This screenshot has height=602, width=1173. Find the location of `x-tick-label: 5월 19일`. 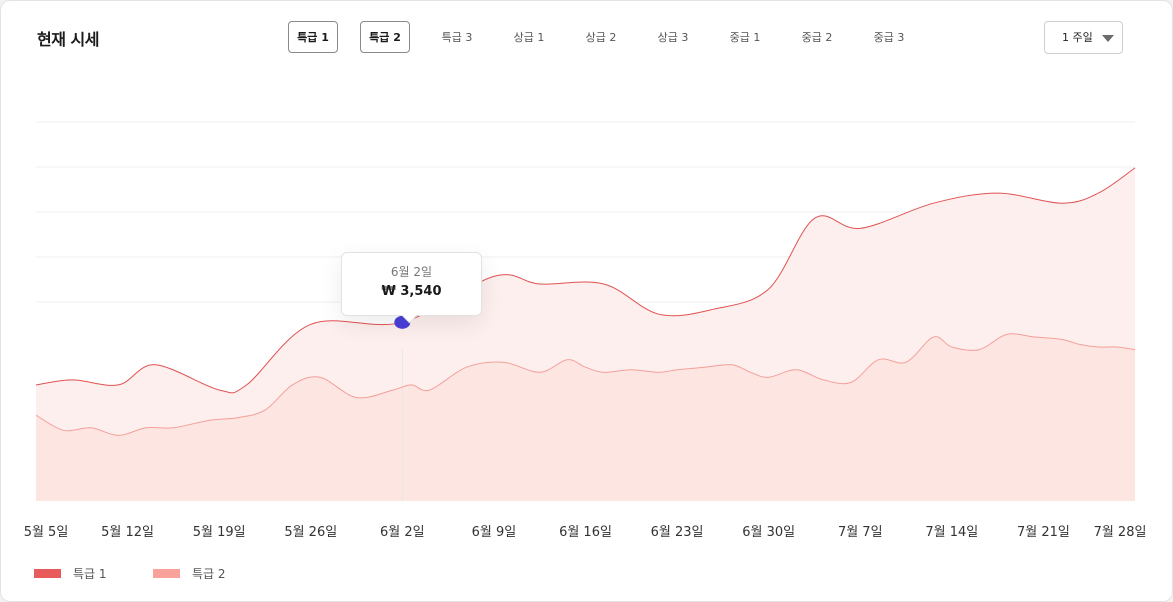

x-tick-label: 5월 19일 is located at coordinates (219, 532).